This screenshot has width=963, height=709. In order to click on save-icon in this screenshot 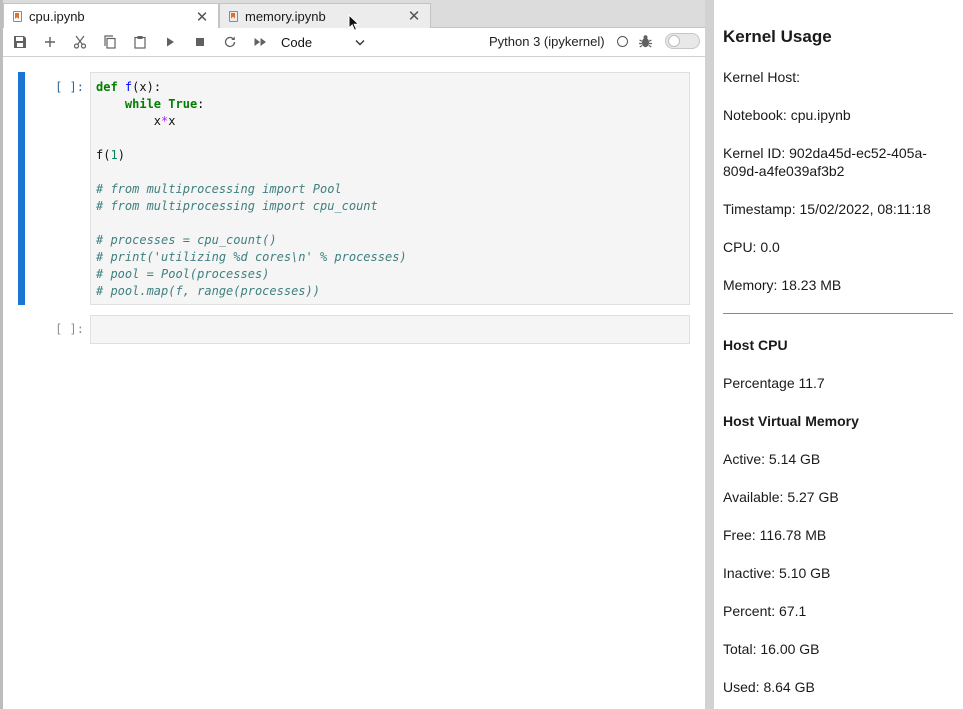, I will do `click(20, 42)`.